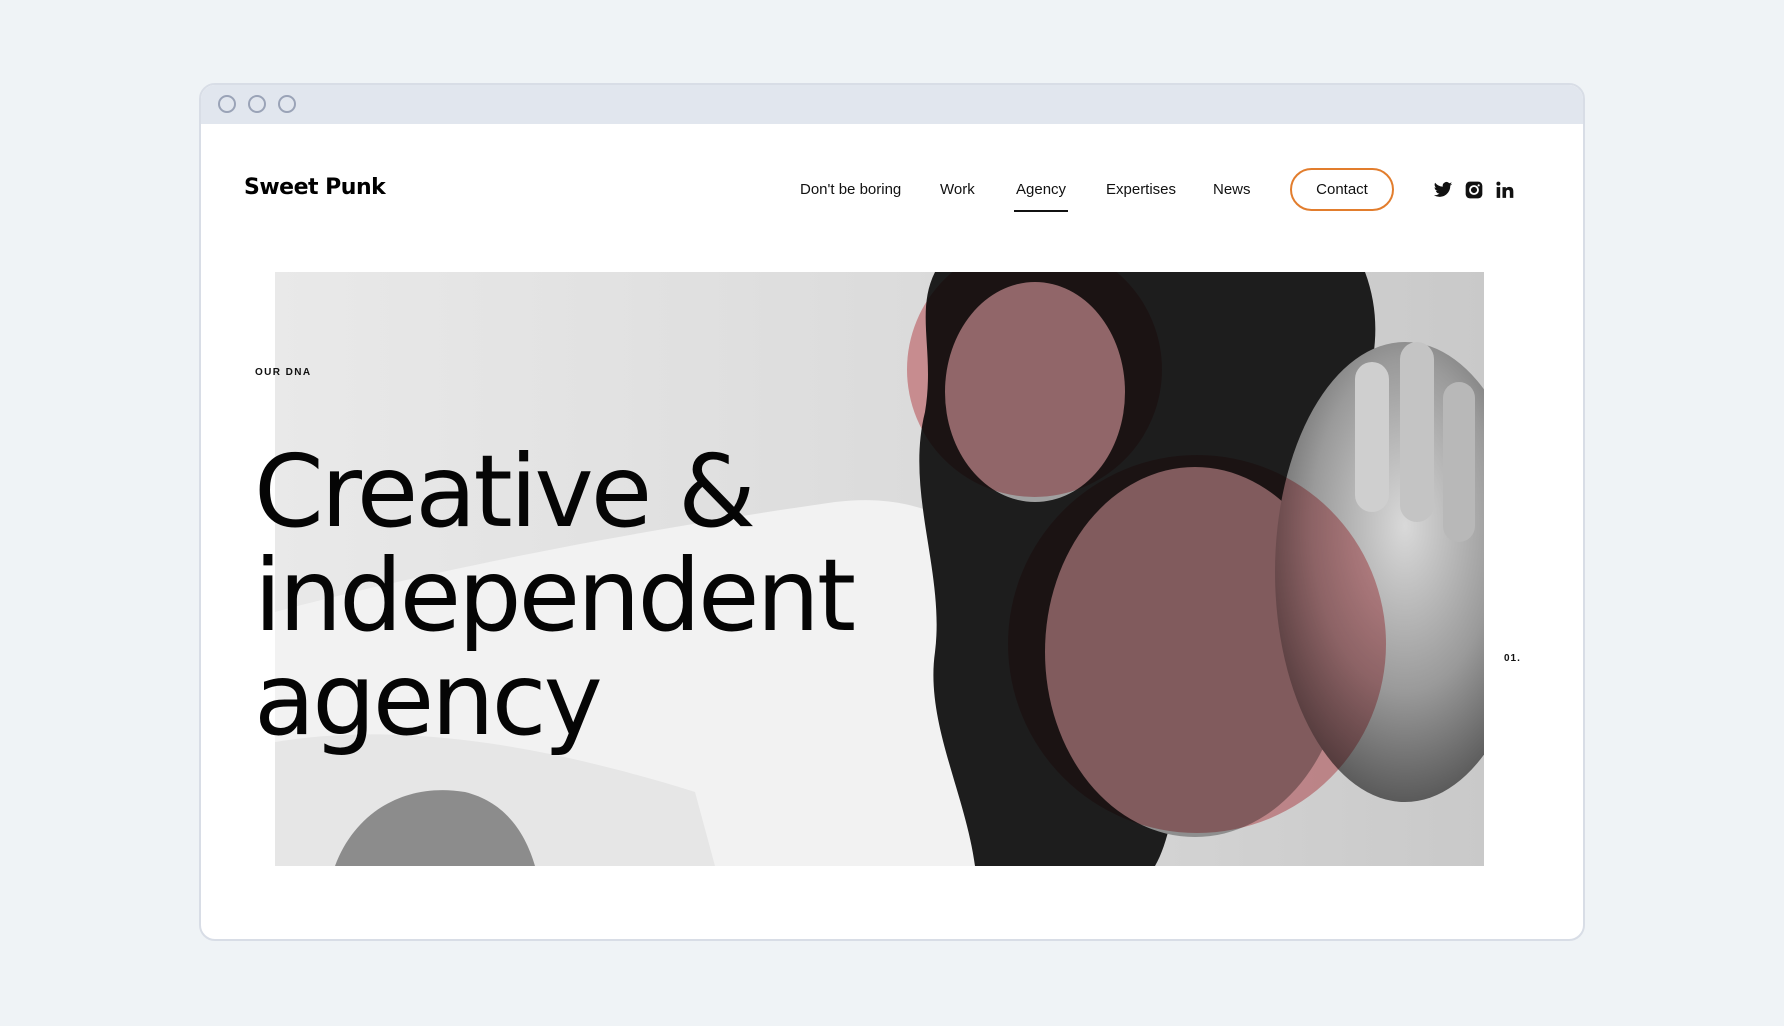 Image resolution: width=1784 pixels, height=1026 pixels. I want to click on headline-line: agency, so click(428, 699).